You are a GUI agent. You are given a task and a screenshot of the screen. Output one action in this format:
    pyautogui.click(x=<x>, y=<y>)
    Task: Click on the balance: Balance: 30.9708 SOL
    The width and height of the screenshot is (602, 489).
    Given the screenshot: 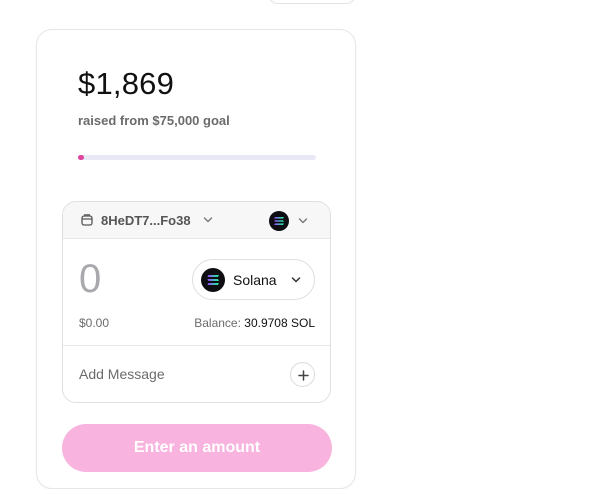 What is the action you would take?
    pyautogui.click(x=254, y=323)
    